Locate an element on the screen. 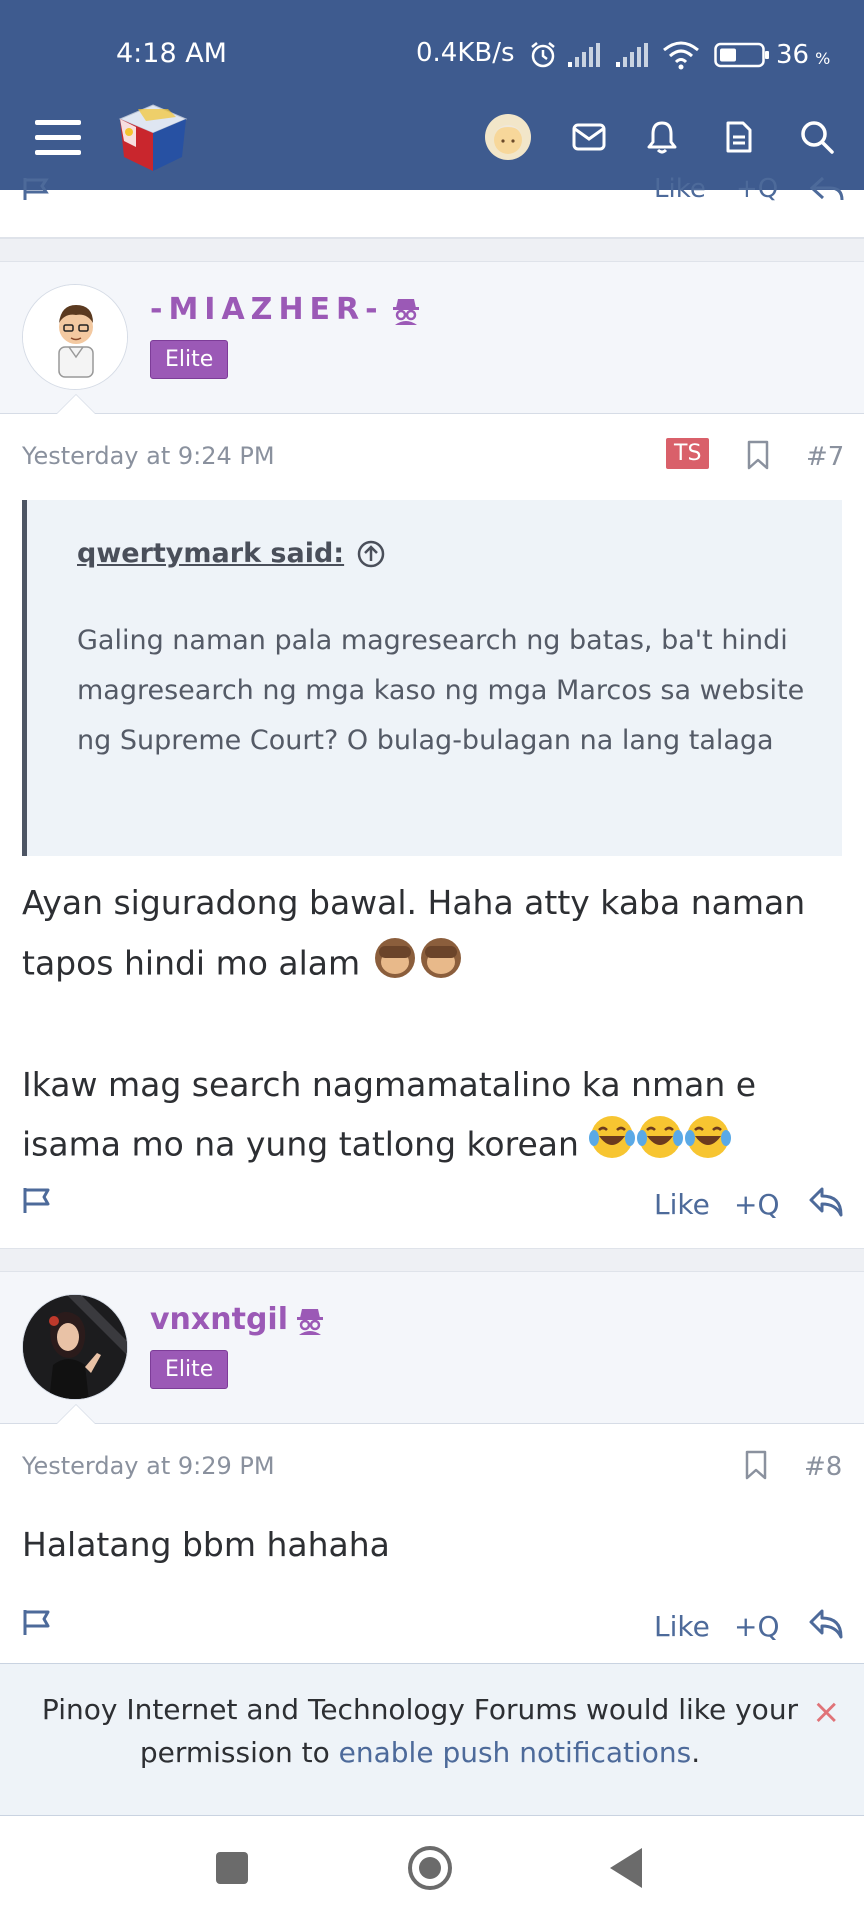  see-no-evil-monkey-emoji is located at coordinates (419, 965).